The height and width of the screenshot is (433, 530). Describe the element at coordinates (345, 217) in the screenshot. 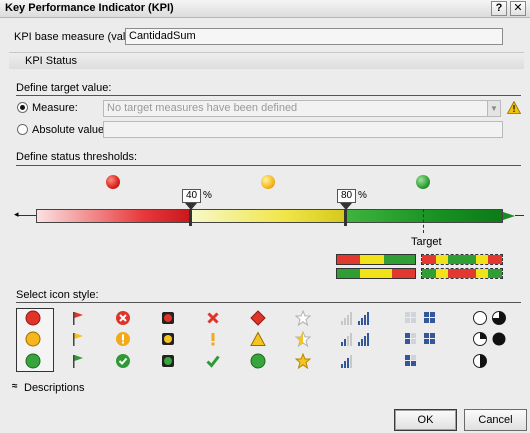

I see `high-threshold-slider-line` at that location.